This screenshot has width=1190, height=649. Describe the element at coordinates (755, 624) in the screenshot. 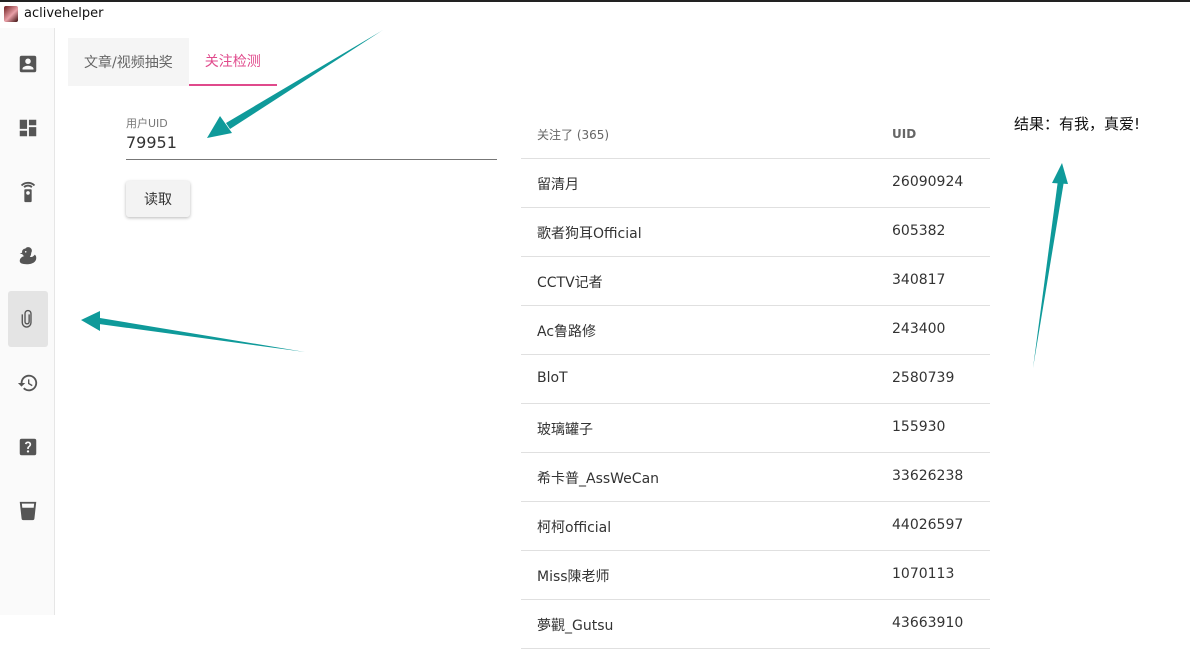

I see `table-row: 夢觀_Gutsu 43663910` at that location.